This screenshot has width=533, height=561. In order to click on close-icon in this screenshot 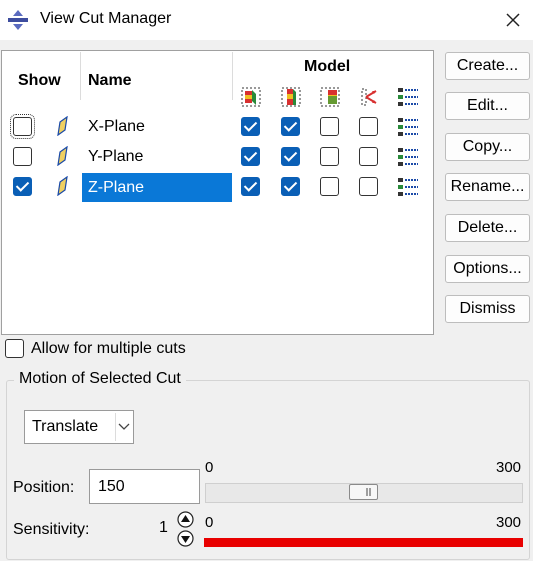, I will do `click(513, 20)`.